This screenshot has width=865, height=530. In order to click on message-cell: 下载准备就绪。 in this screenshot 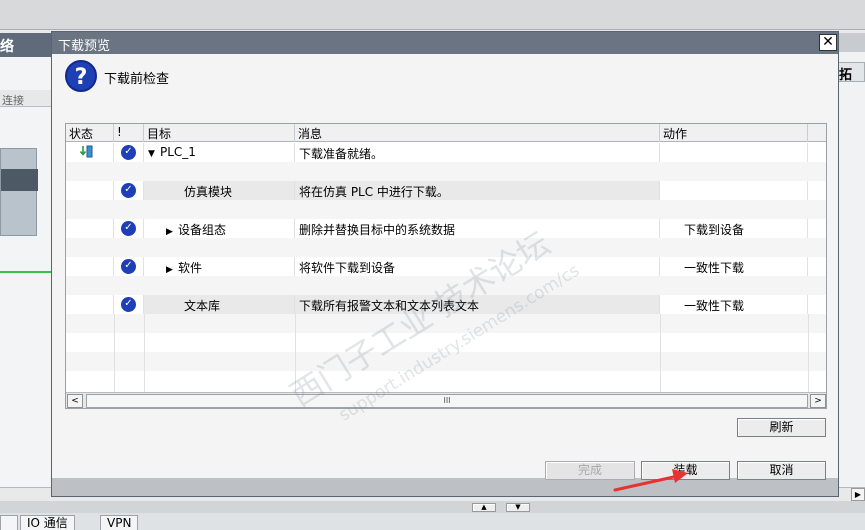, I will do `click(477, 152)`.